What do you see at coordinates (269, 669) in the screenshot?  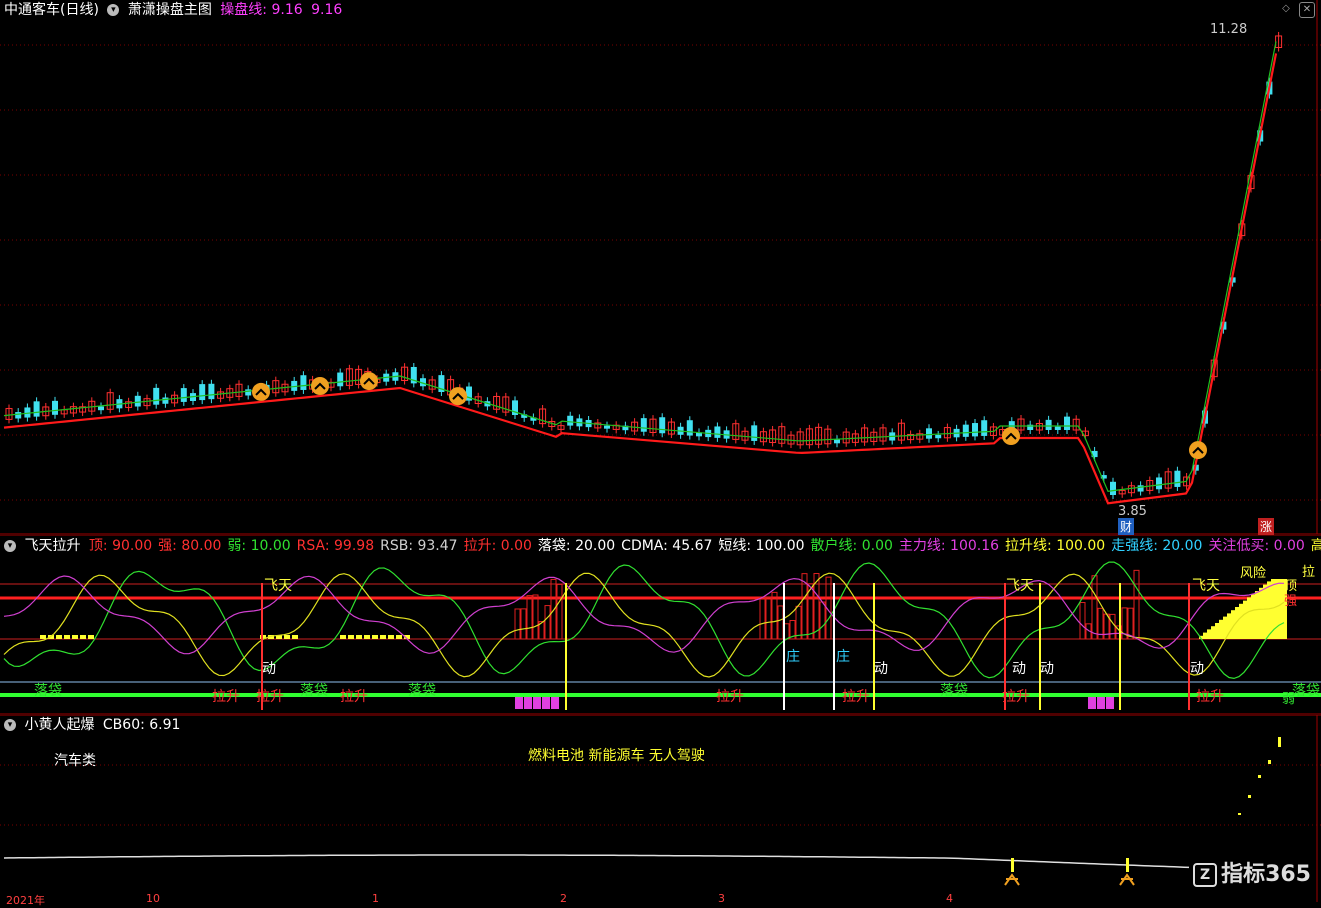 I see `move-label-0: 动` at bounding box center [269, 669].